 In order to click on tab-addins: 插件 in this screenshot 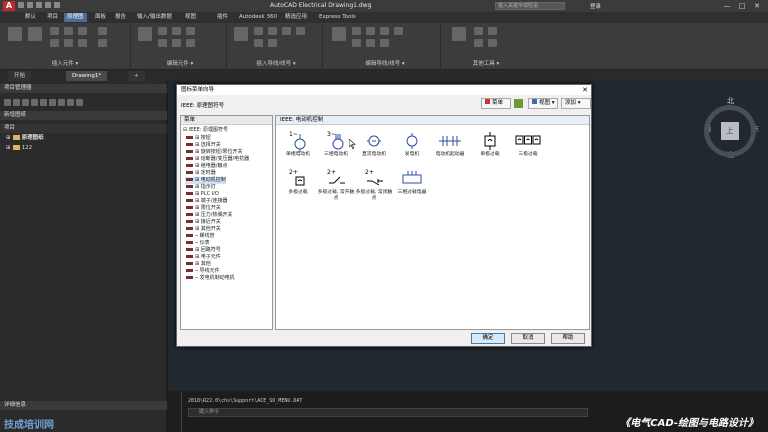, I will do `click(222, 17)`.